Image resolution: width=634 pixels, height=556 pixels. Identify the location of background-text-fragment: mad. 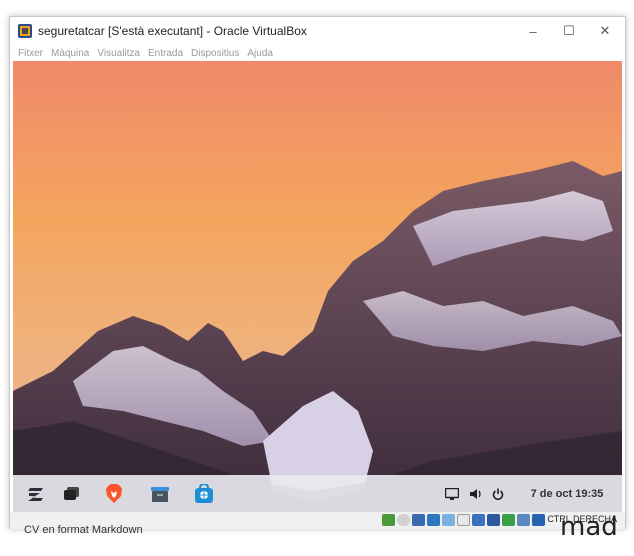
(589, 527).